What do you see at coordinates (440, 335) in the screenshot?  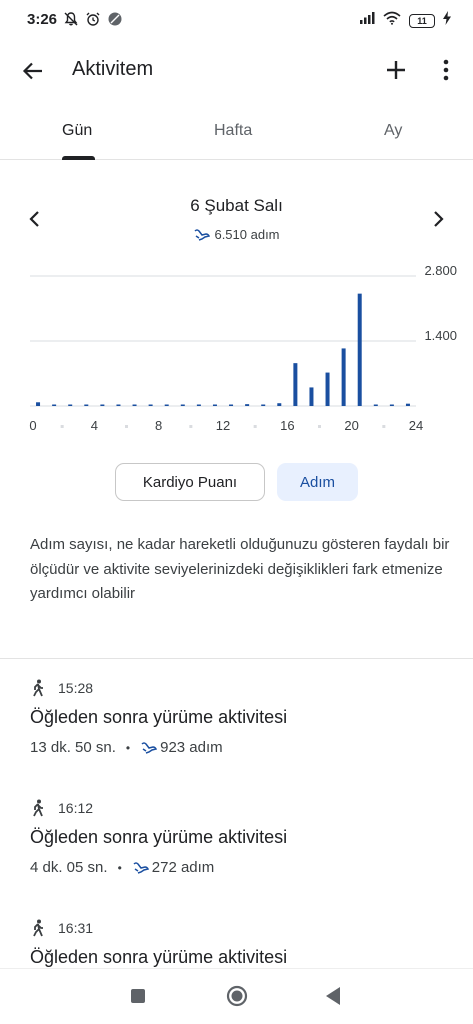 I see `y-tick-label: 1.400` at bounding box center [440, 335].